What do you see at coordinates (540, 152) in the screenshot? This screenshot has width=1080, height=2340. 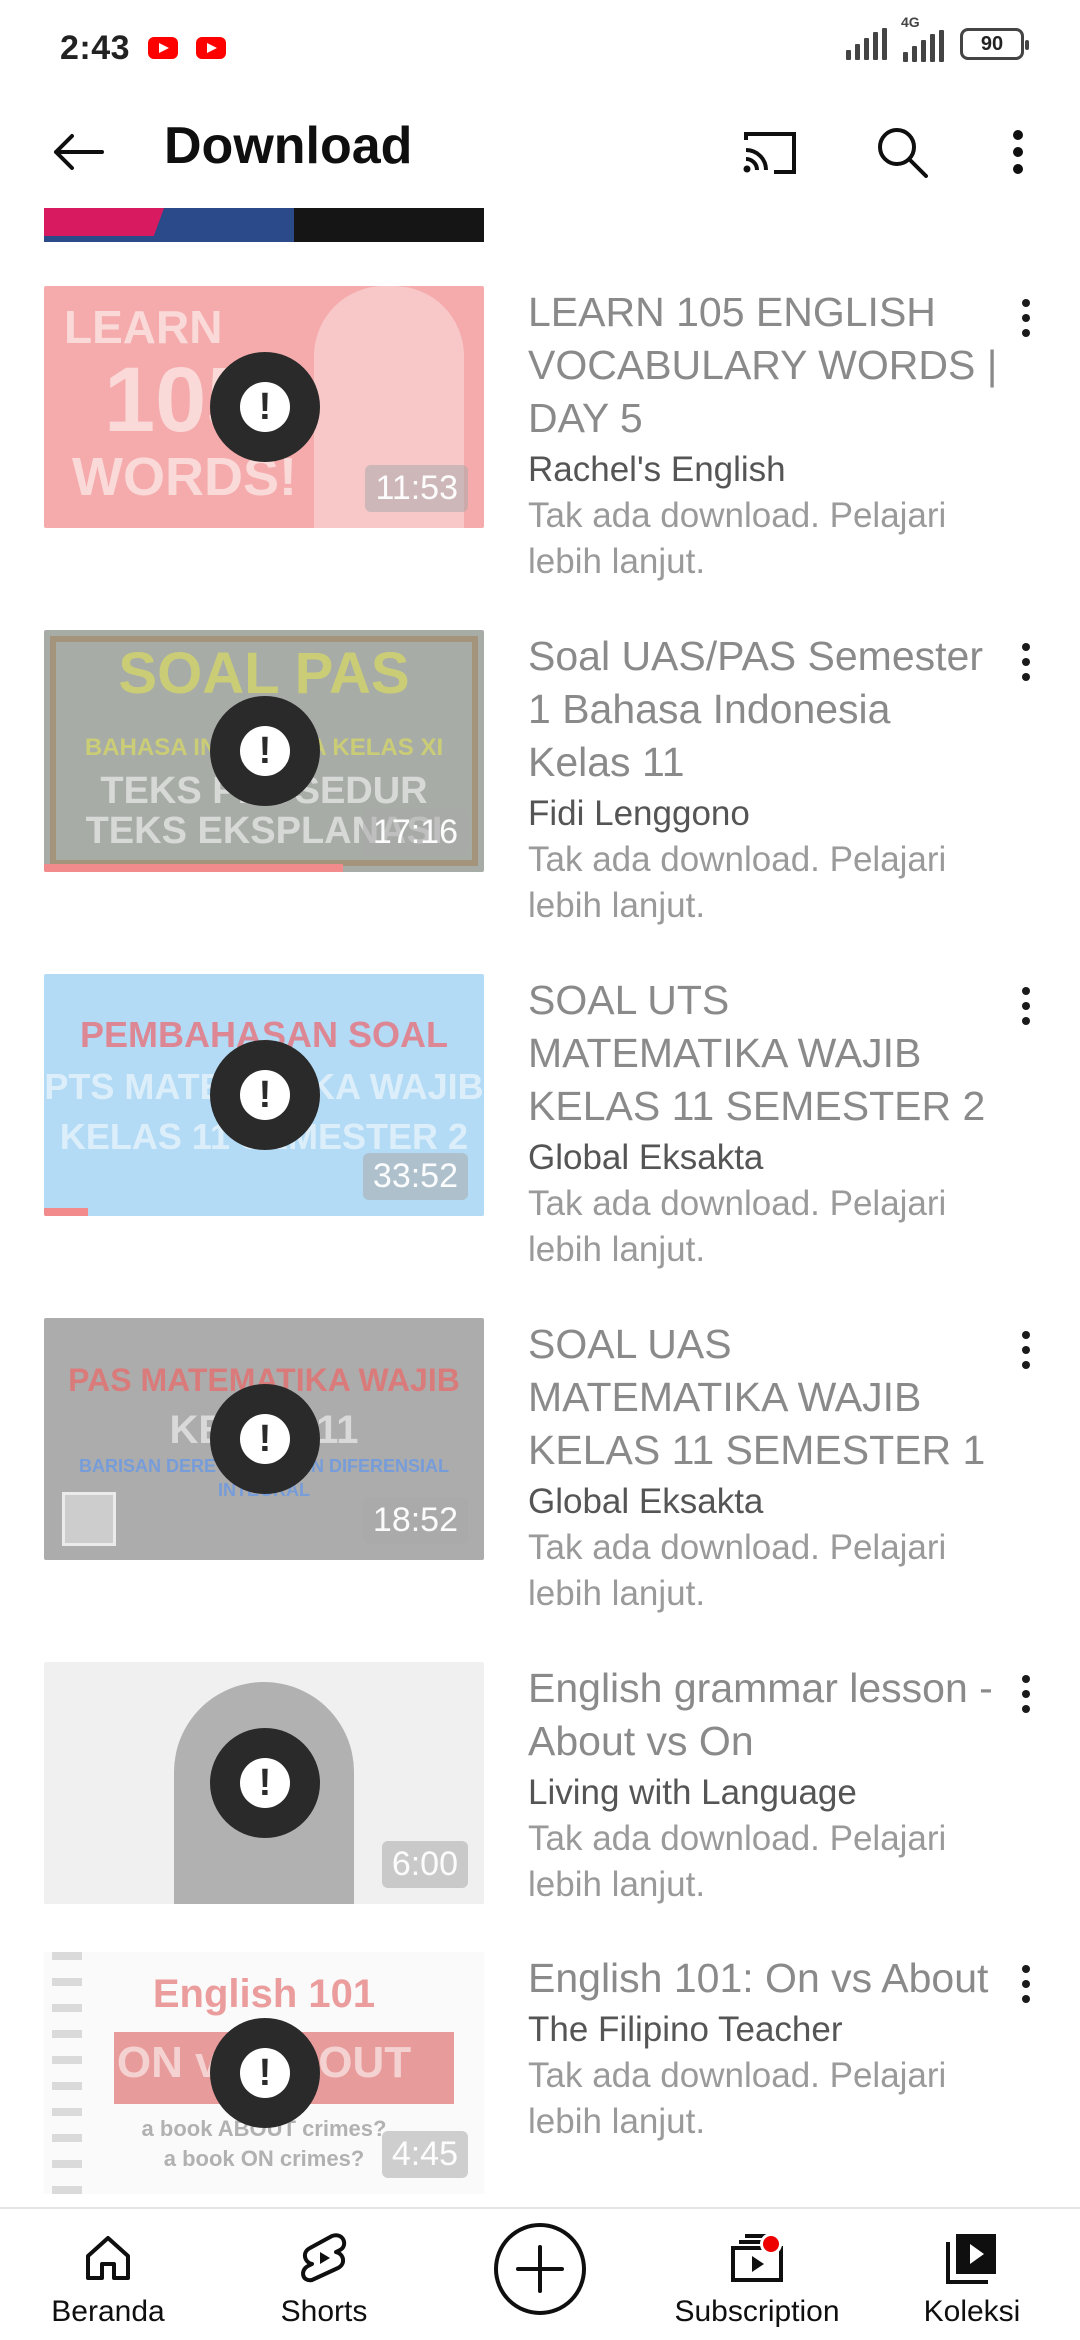 I see `app-header: Download` at bounding box center [540, 152].